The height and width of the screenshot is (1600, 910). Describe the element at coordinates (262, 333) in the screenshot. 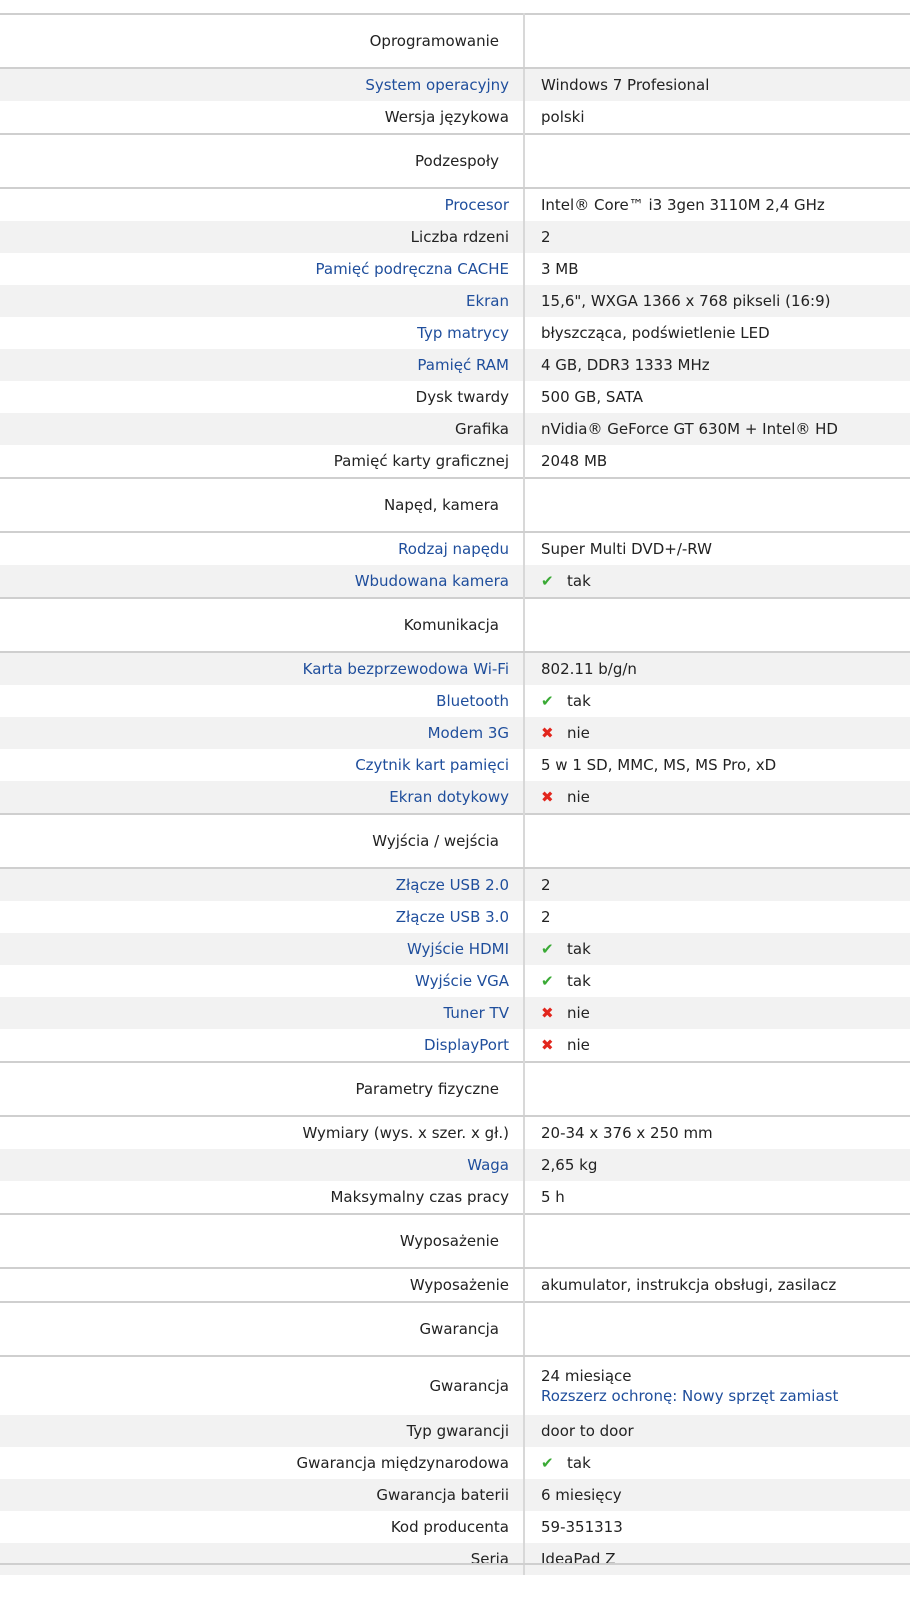

I see `spec-label-link: Typ matrycy` at that location.